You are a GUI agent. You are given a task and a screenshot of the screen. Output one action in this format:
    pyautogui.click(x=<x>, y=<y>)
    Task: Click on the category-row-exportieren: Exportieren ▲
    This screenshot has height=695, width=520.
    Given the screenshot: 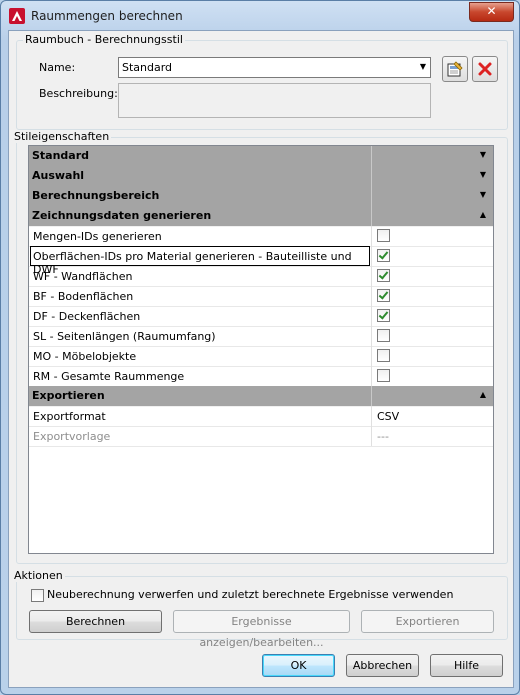 What is the action you would take?
    pyautogui.click(x=261, y=396)
    